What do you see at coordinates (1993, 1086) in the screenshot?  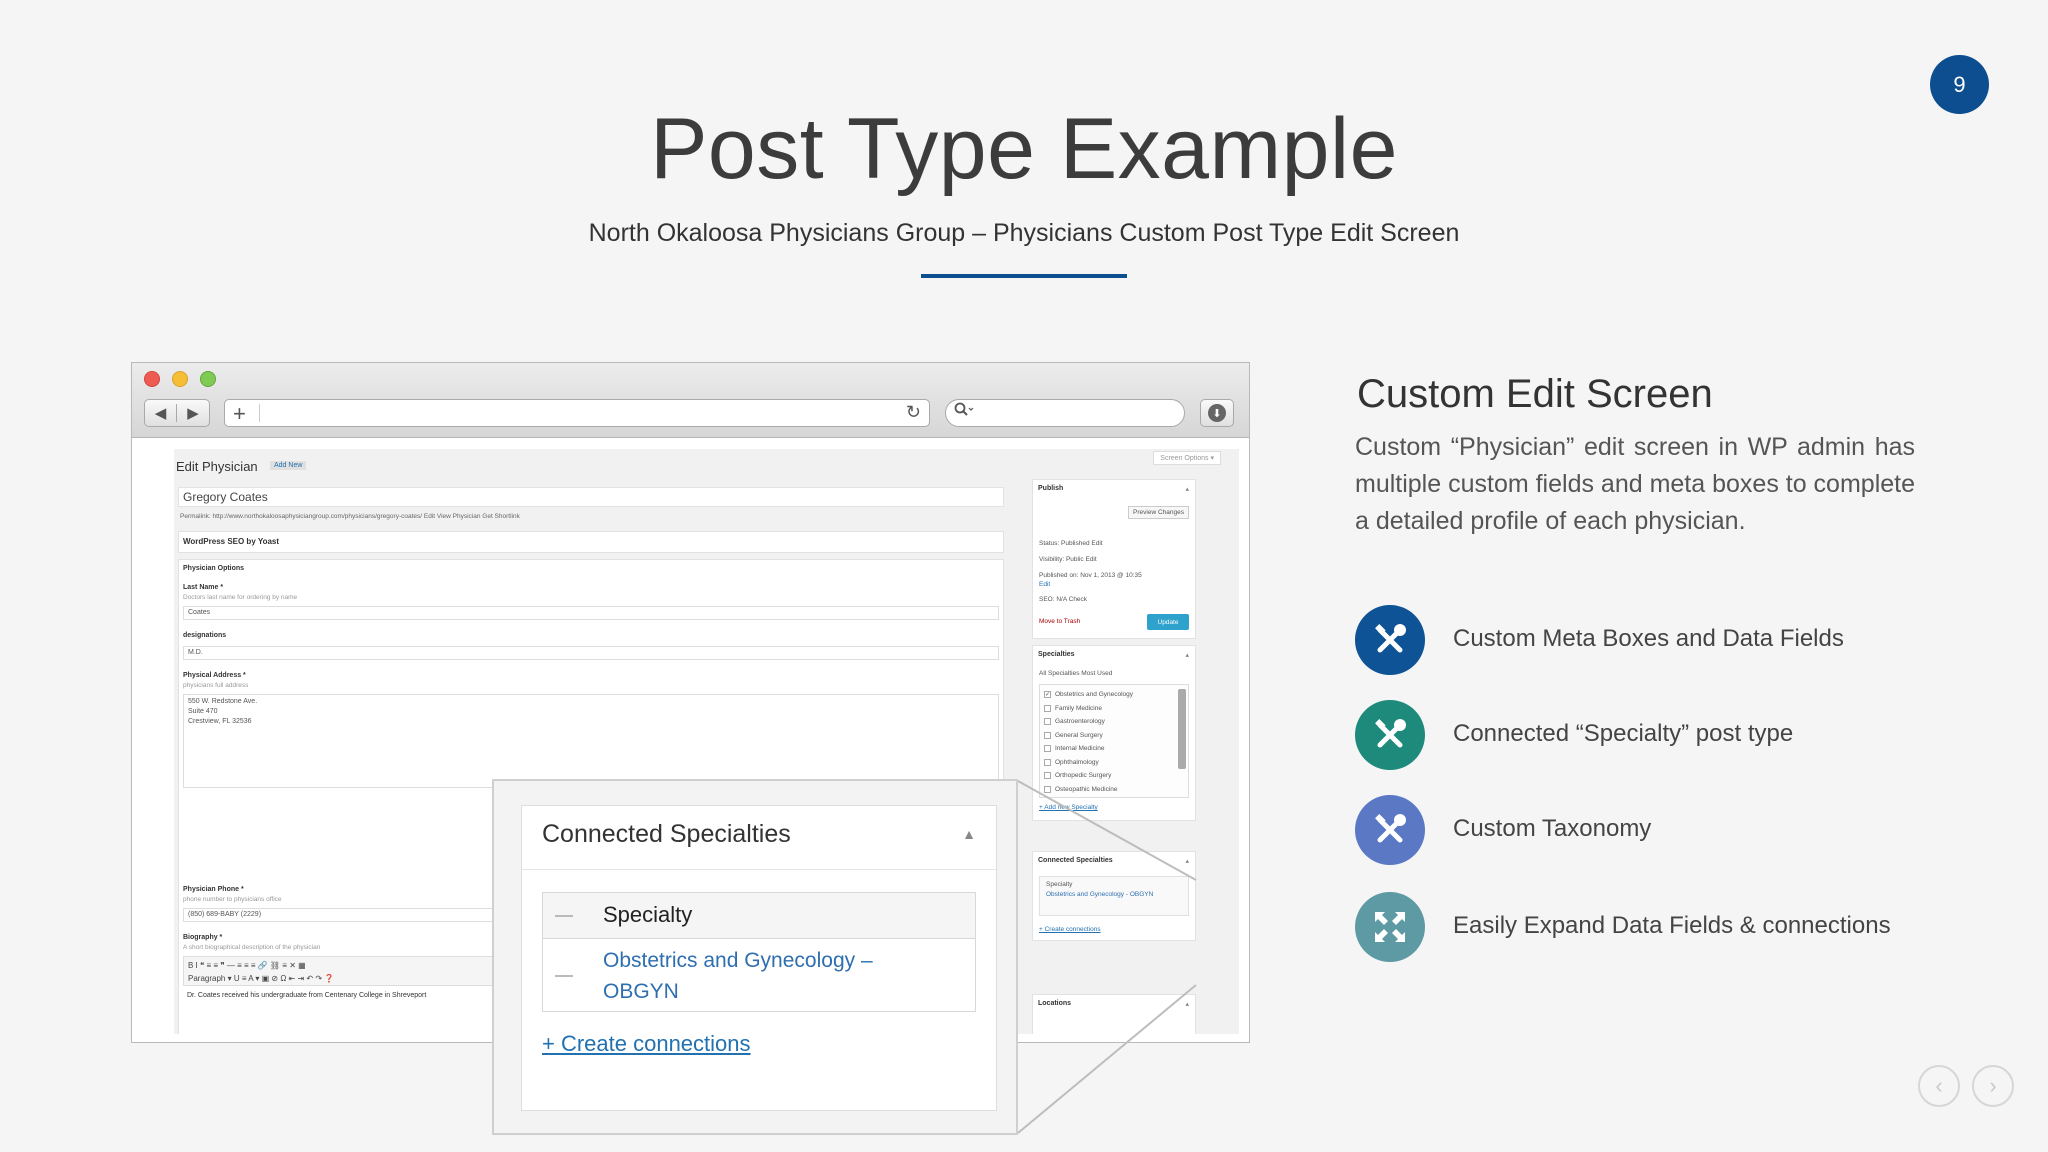 I see `next-slide-button: ›` at bounding box center [1993, 1086].